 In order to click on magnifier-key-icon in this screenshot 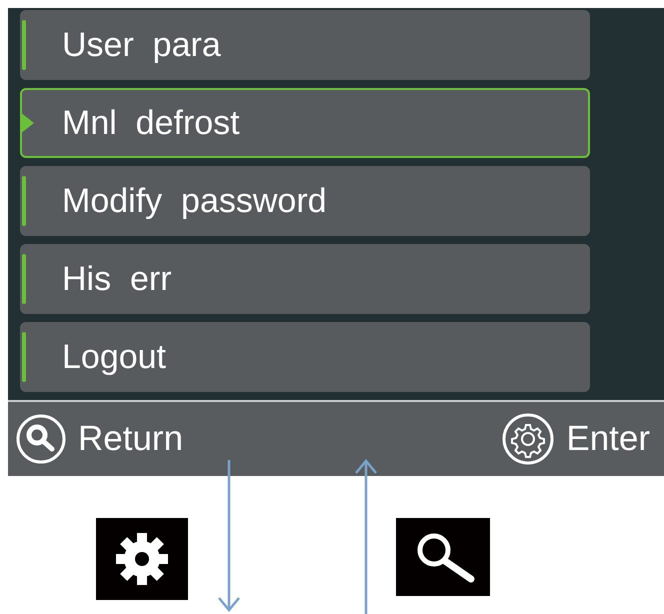, I will do `click(443, 557)`.